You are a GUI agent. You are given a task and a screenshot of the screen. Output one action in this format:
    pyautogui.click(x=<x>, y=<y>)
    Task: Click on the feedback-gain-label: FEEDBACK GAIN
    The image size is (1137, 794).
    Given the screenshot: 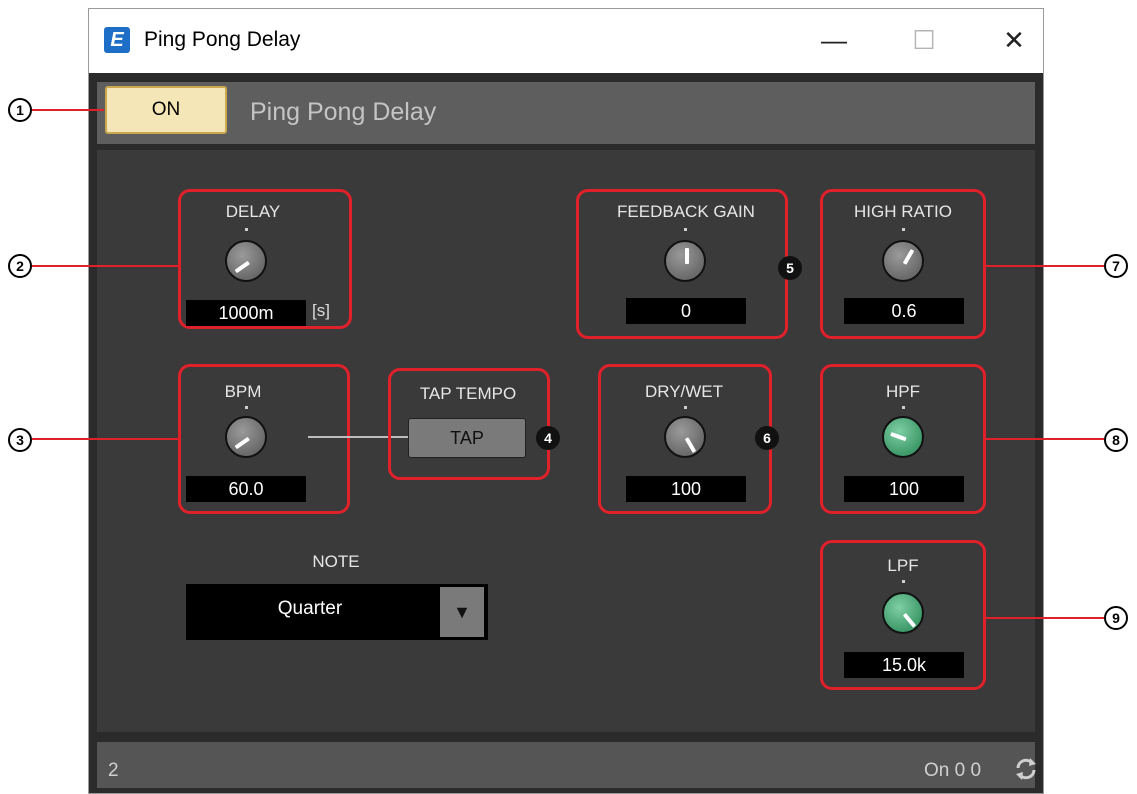 What is the action you would take?
    pyautogui.click(x=686, y=211)
    